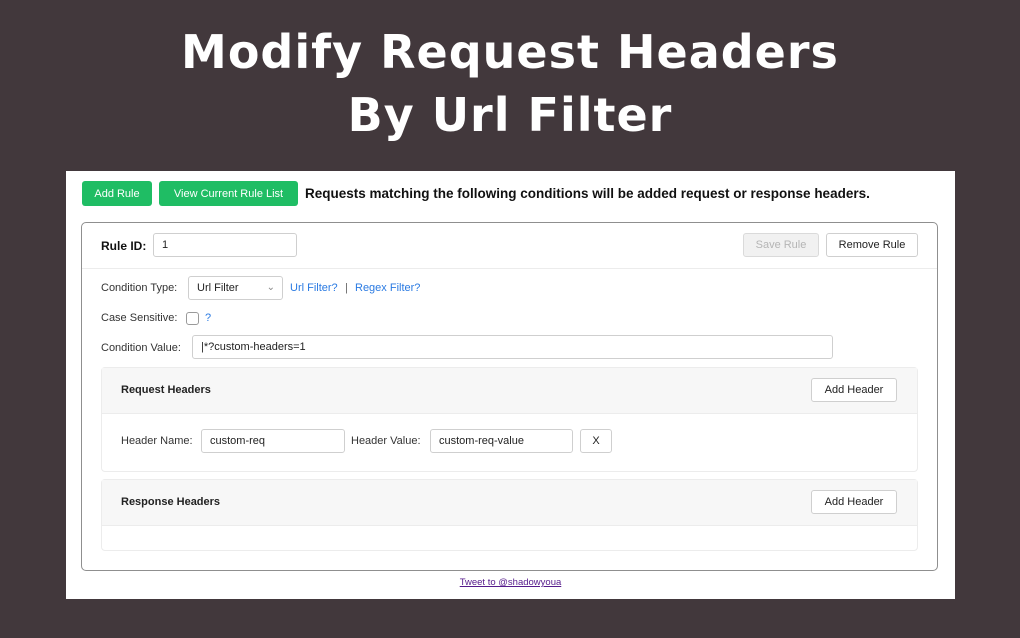  Describe the element at coordinates (510, 115) in the screenshot. I see `hero-title-line2: By Url Filter` at that location.